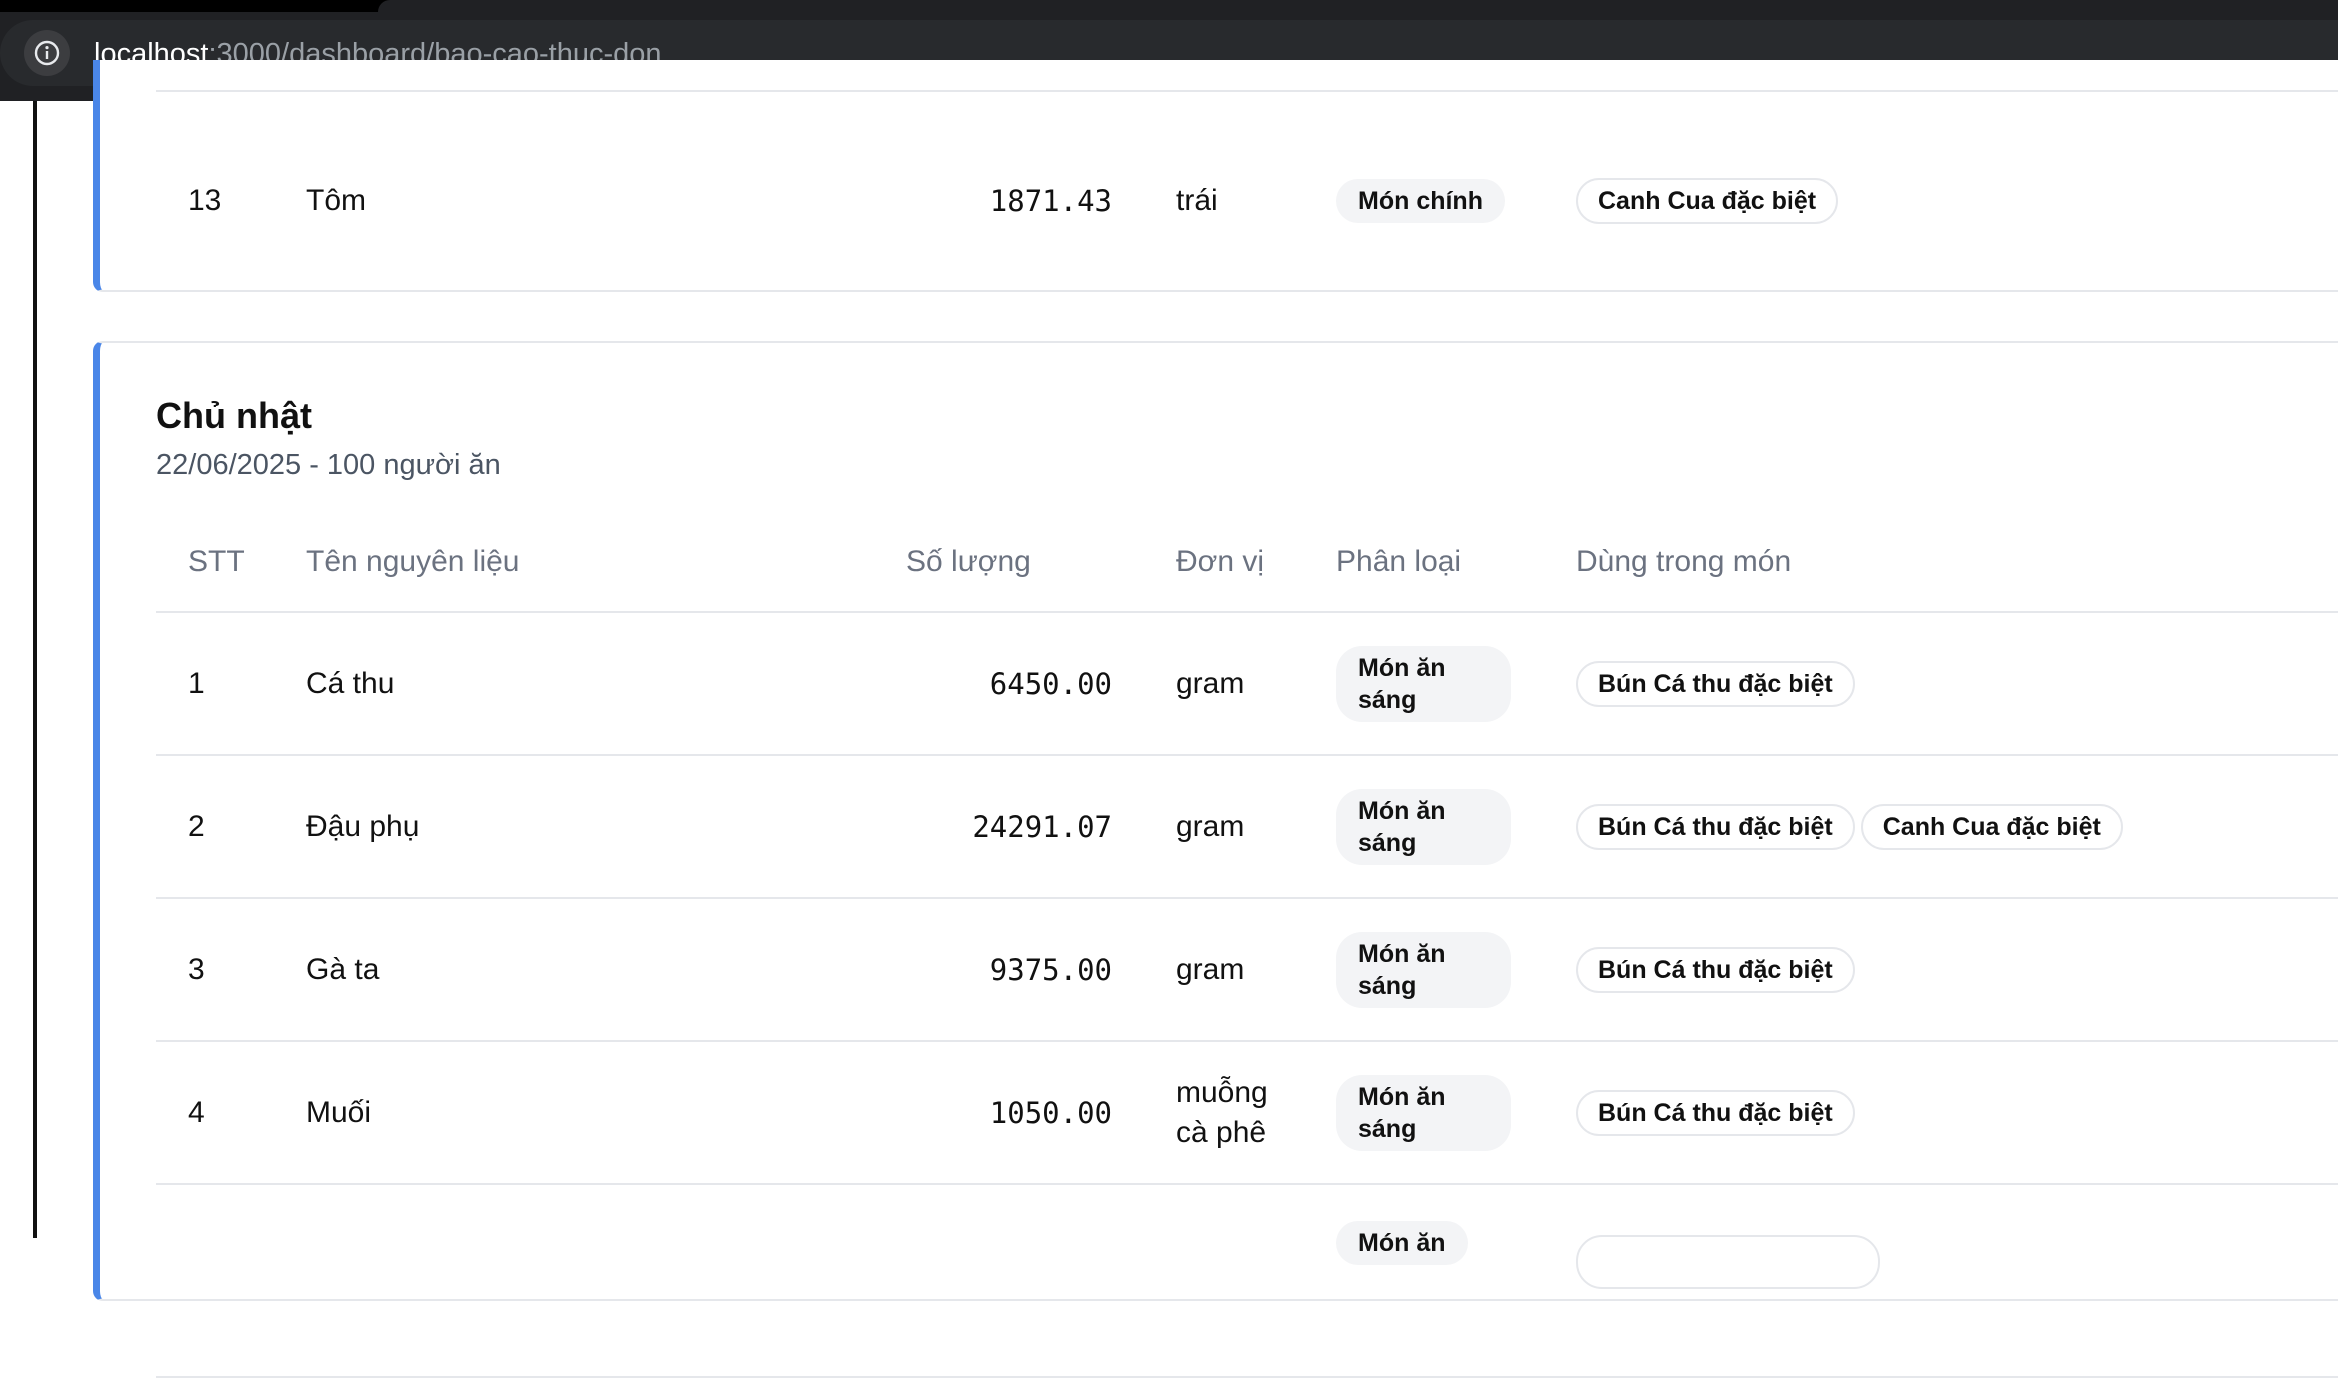 The height and width of the screenshot is (1378, 2338). Describe the element at coordinates (1041, 827) in the screenshot. I see `row-quantity: 24291.07` at that location.